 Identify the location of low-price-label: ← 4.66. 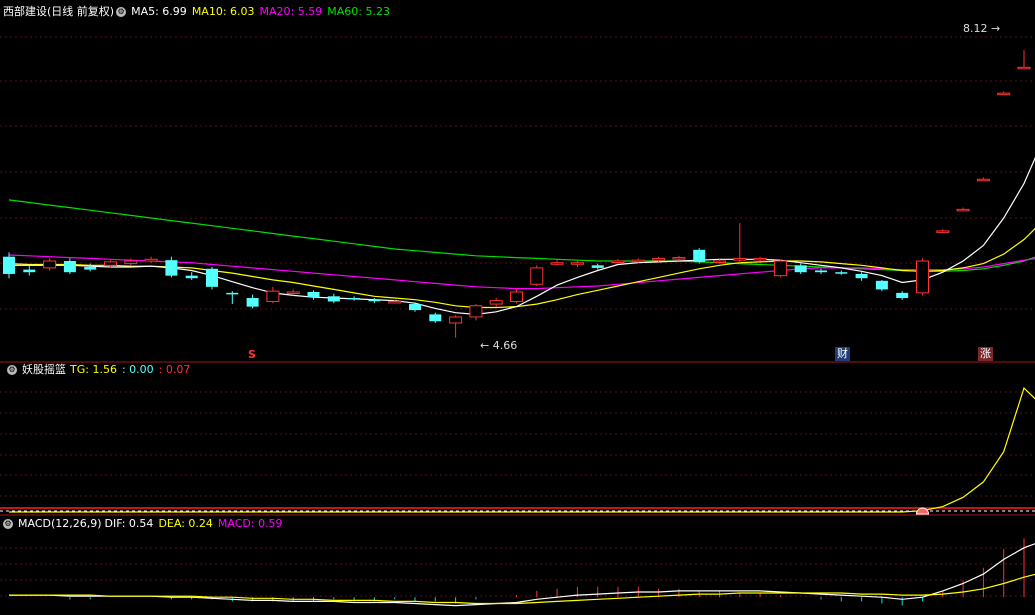
(499, 345).